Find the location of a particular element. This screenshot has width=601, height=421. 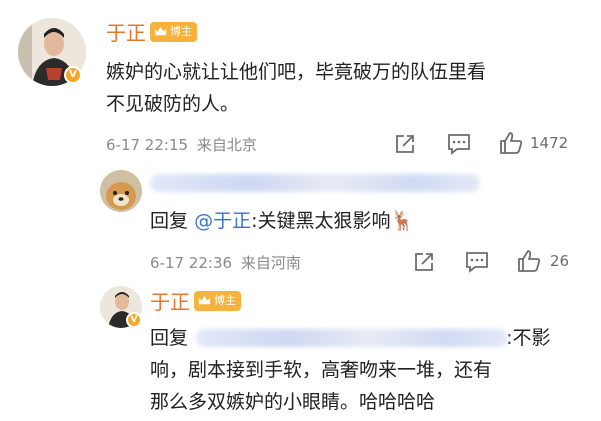

reply-body: :不影 is located at coordinates (528, 338).